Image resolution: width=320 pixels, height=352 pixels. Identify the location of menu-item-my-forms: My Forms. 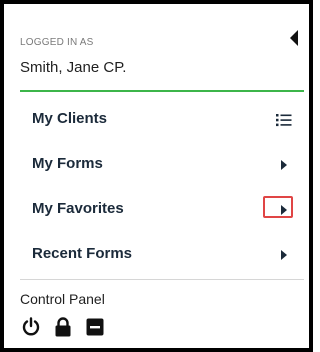
(156, 164).